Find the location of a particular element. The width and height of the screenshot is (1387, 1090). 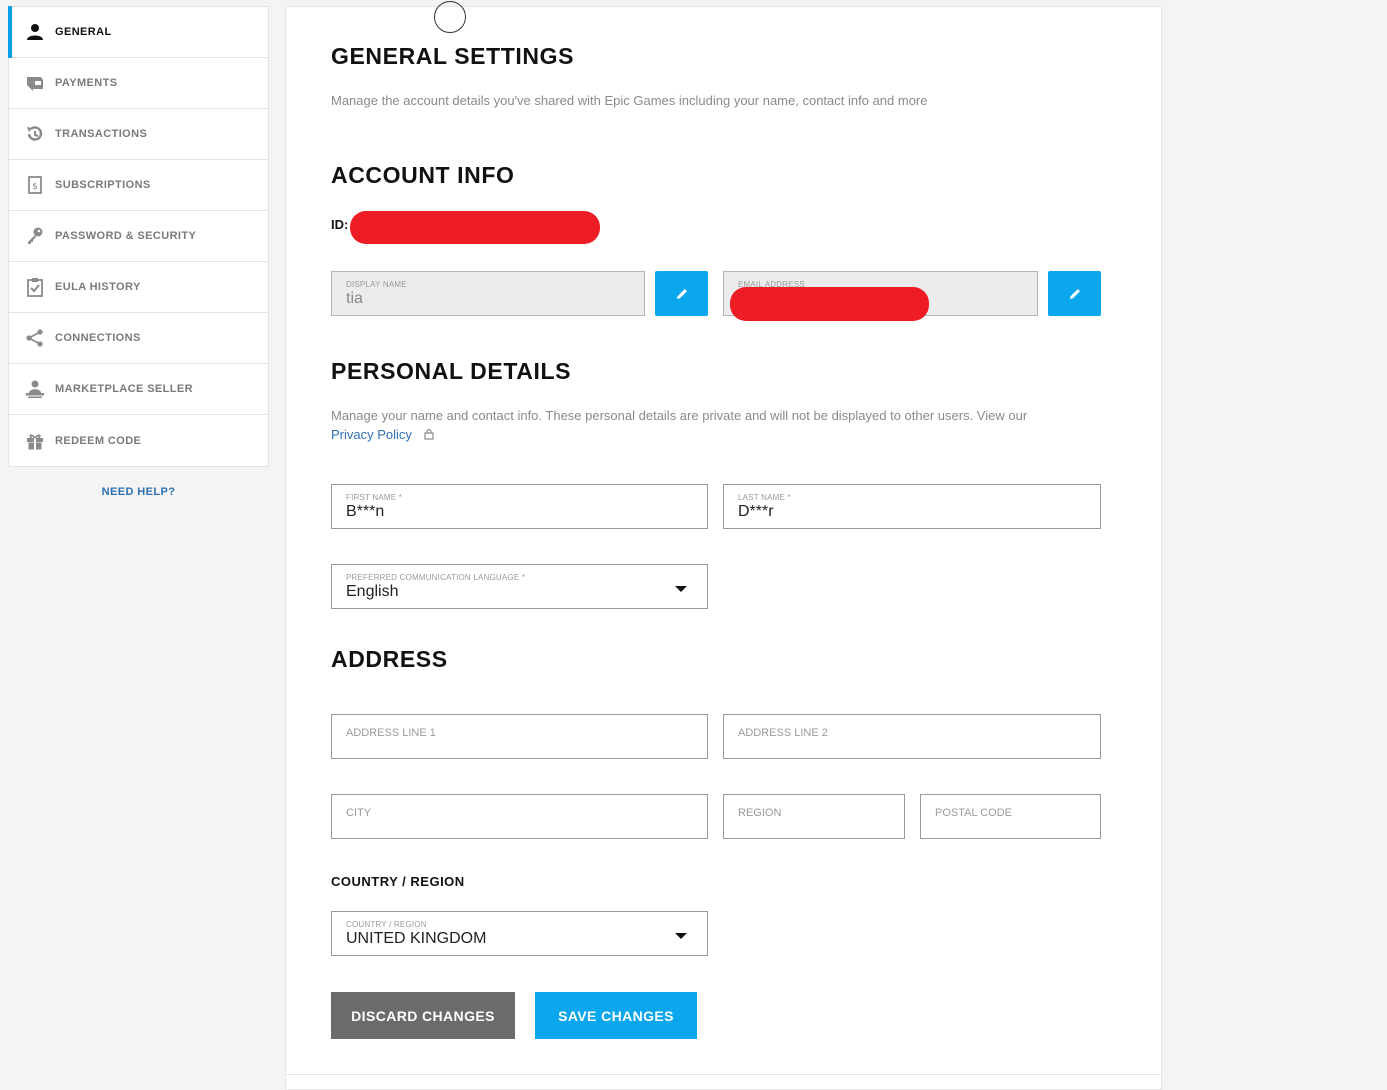

divider is located at coordinates (723, 1074).